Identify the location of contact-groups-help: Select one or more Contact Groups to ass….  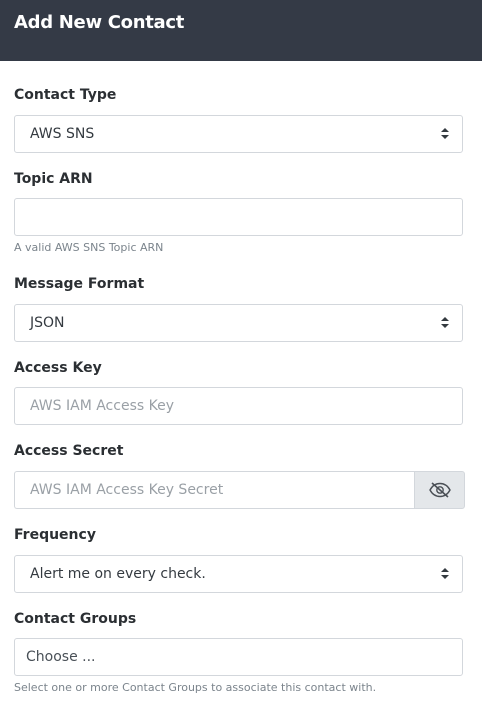
(195, 687).